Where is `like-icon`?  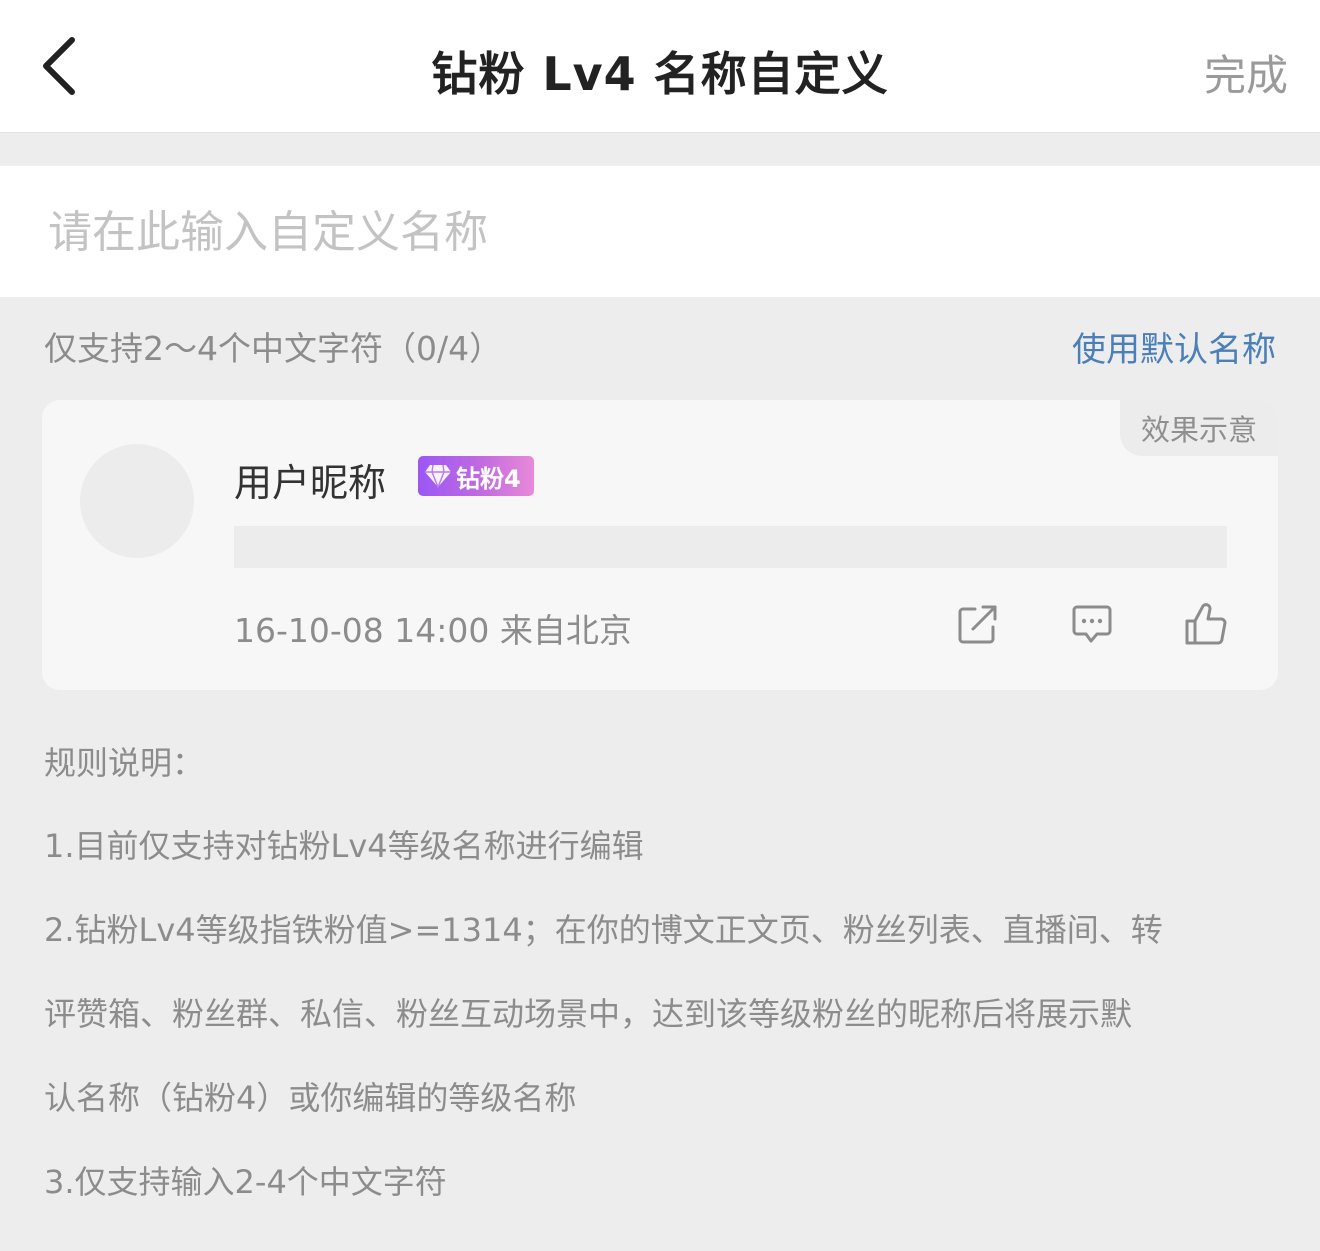
like-icon is located at coordinates (1206, 624).